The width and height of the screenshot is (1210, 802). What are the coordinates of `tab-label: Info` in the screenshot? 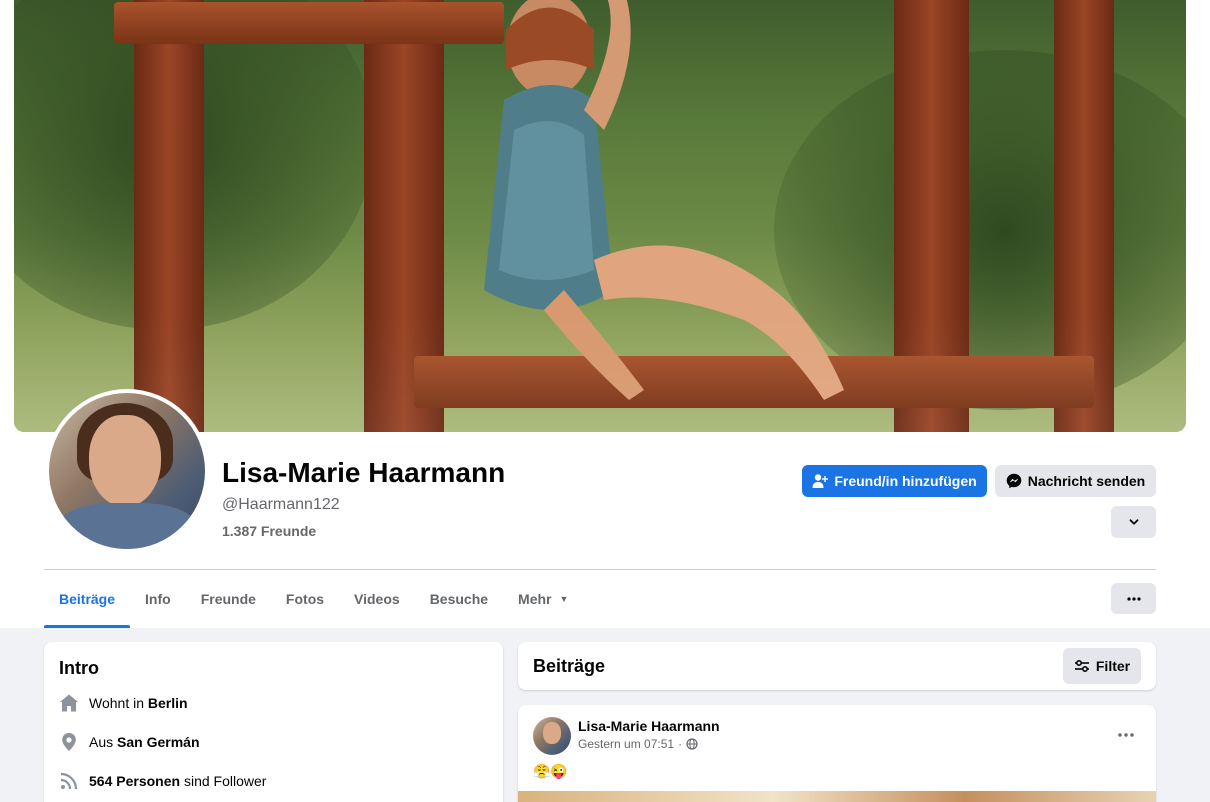 It's located at (158, 599).